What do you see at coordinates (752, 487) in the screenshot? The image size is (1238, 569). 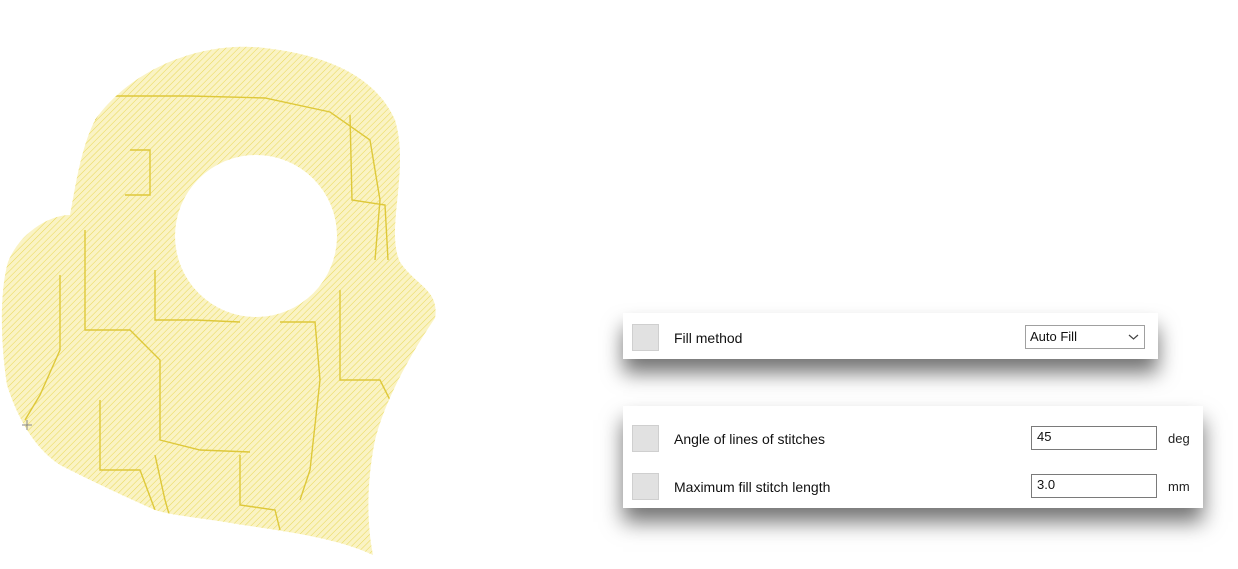 I see `max-length-label: Maximum fill stitch length` at bounding box center [752, 487].